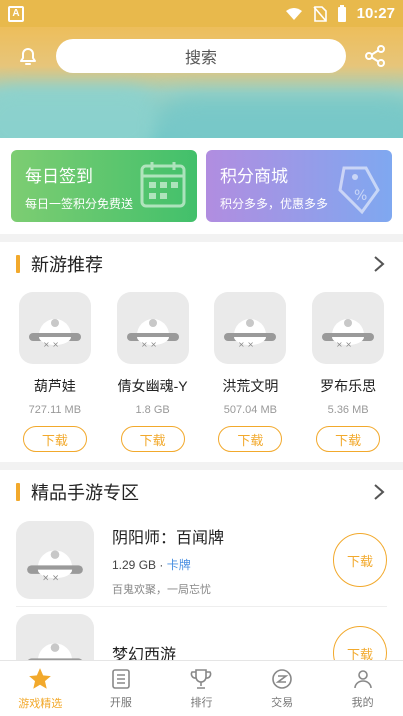 The image size is (403, 716). I want to click on game-size: 507.04 MB, so click(250, 410).